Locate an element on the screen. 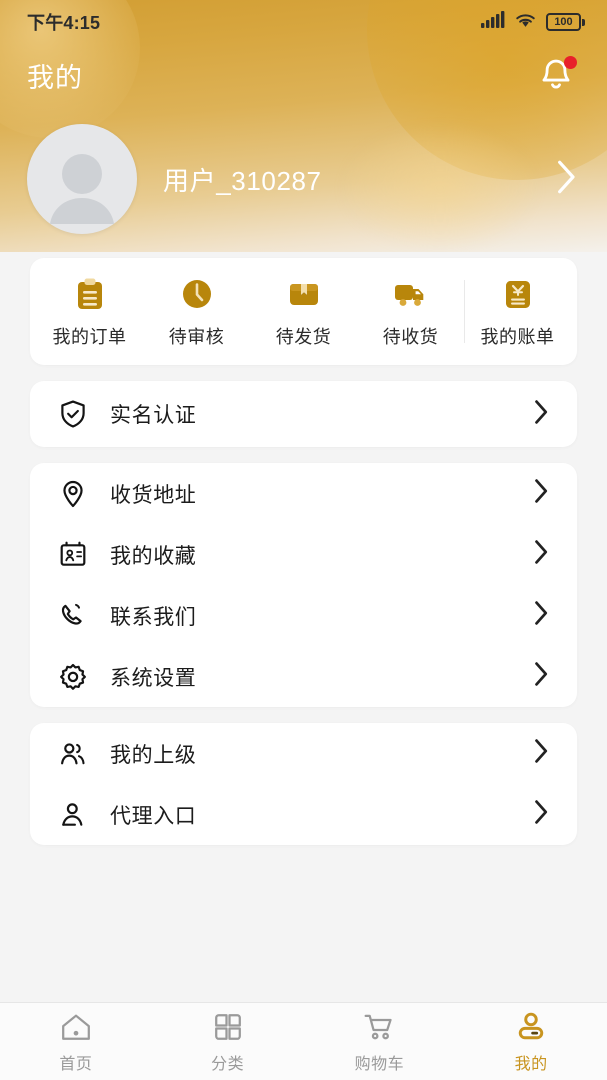  order-shortcut-pending-receipt: 待收货 is located at coordinates (410, 311).